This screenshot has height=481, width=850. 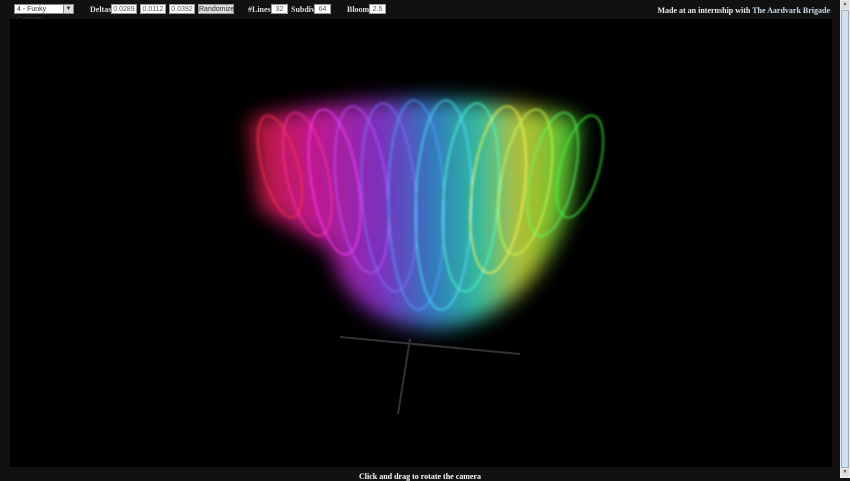 I want to click on delta-y-input: 0.0112, so click(x=153, y=9).